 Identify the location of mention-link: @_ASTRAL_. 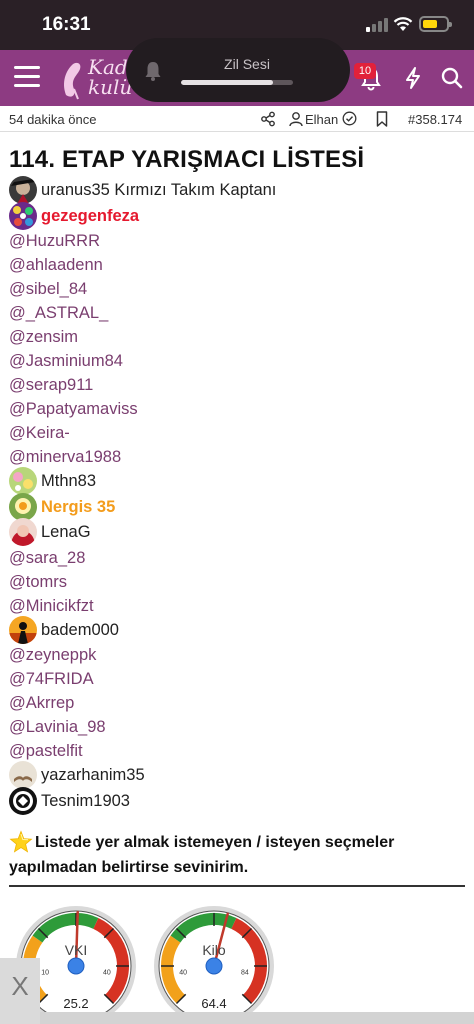
(239, 313).